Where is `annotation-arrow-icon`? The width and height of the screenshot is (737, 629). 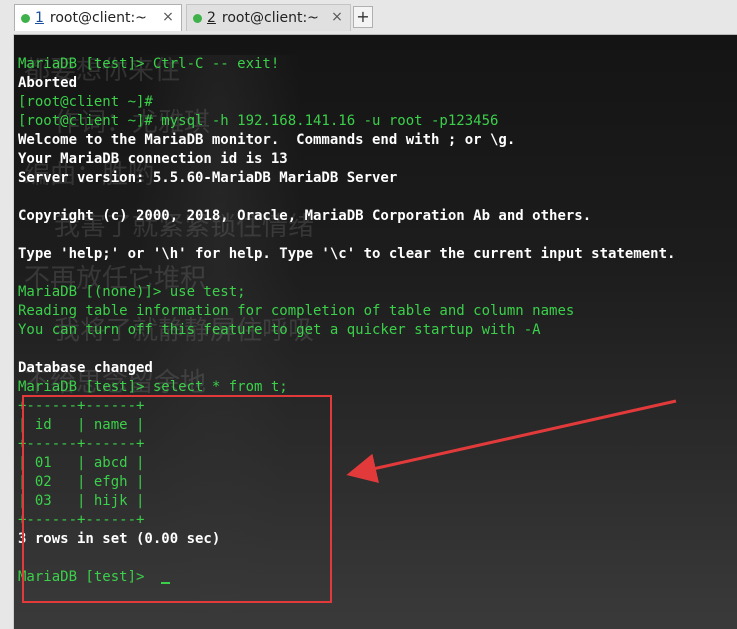
annotation-arrow-icon is located at coordinates (511, 441).